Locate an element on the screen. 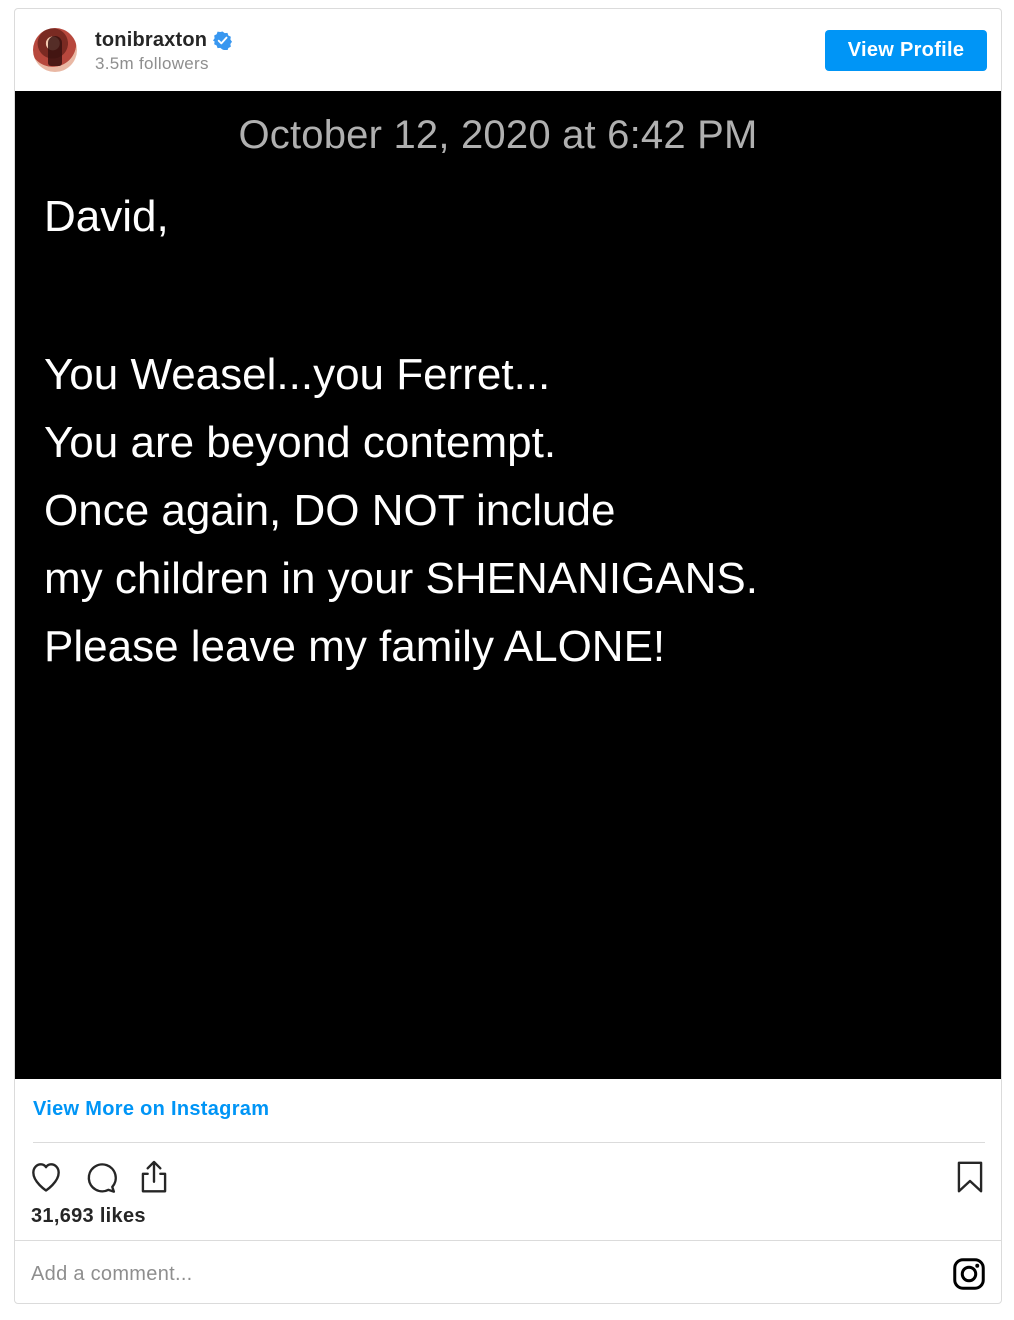 This screenshot has width=1014, height=1320. post-date: October 12, 2020 at 6:42 PM is located at coordinates (498, 135).